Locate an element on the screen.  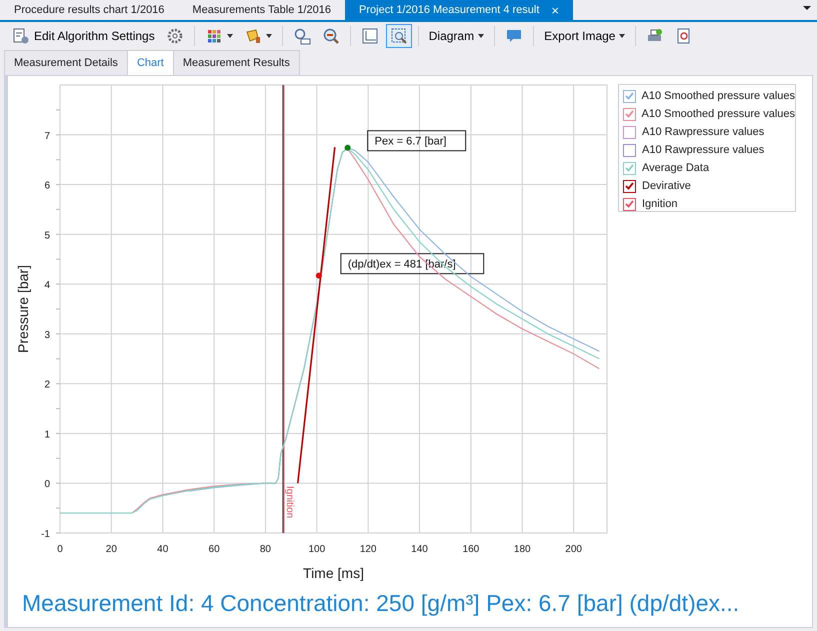
zoom-area-icon is located at coordinates (399, 36).